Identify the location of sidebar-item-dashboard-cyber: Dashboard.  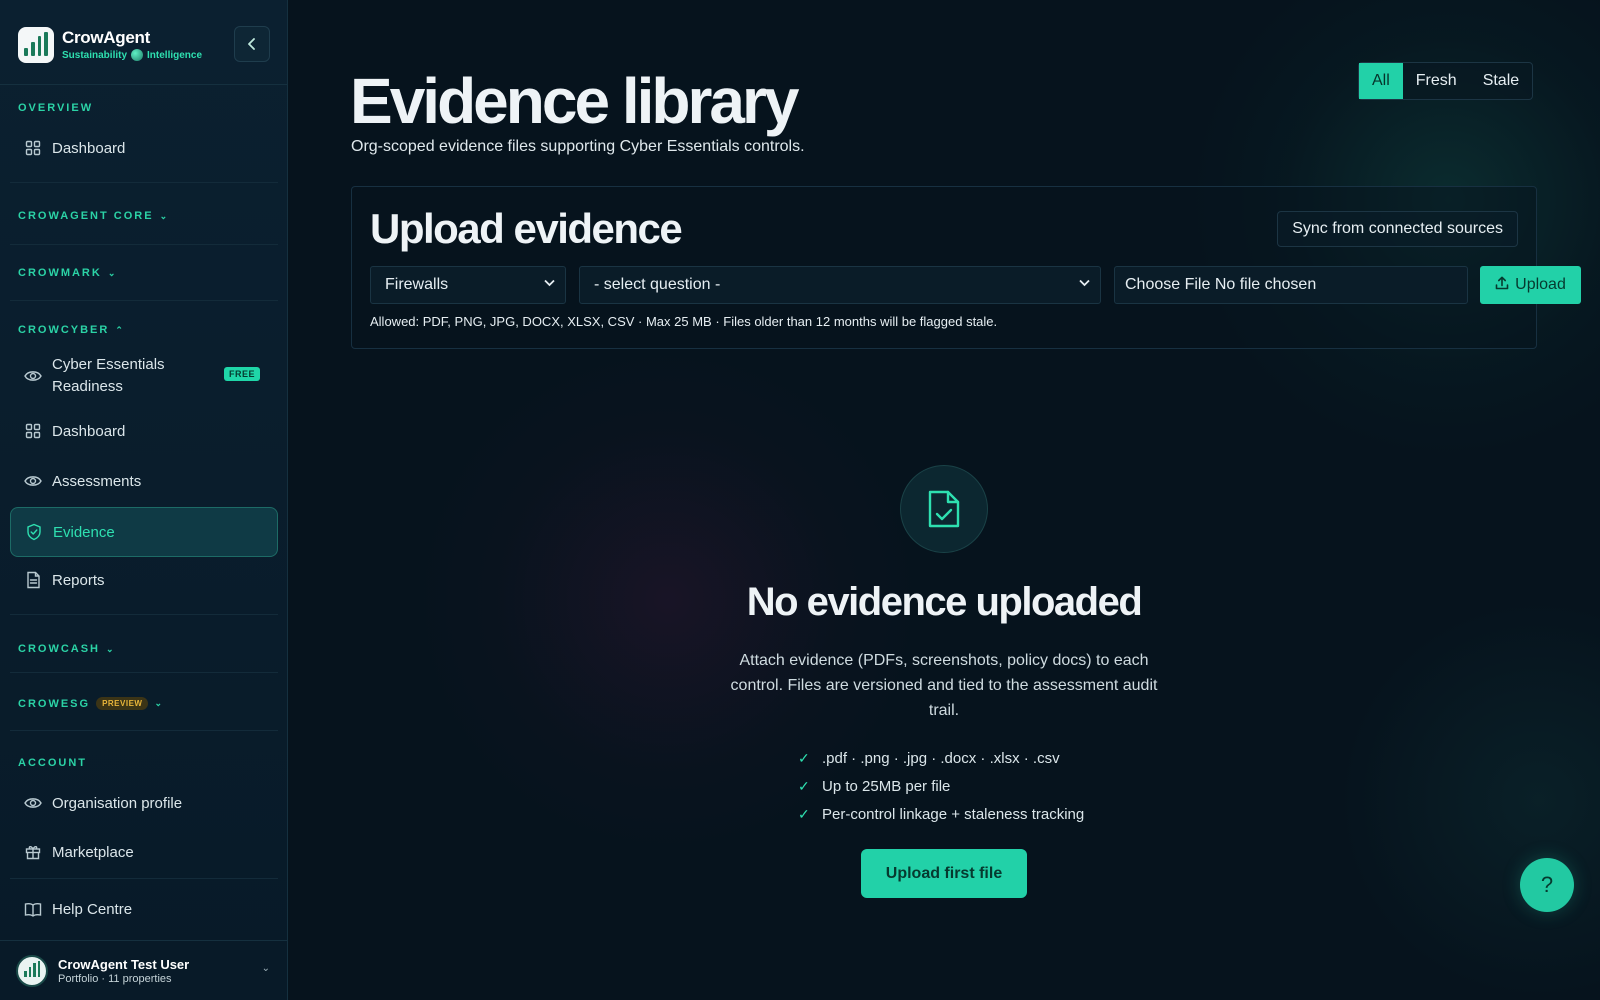
(144, 431).